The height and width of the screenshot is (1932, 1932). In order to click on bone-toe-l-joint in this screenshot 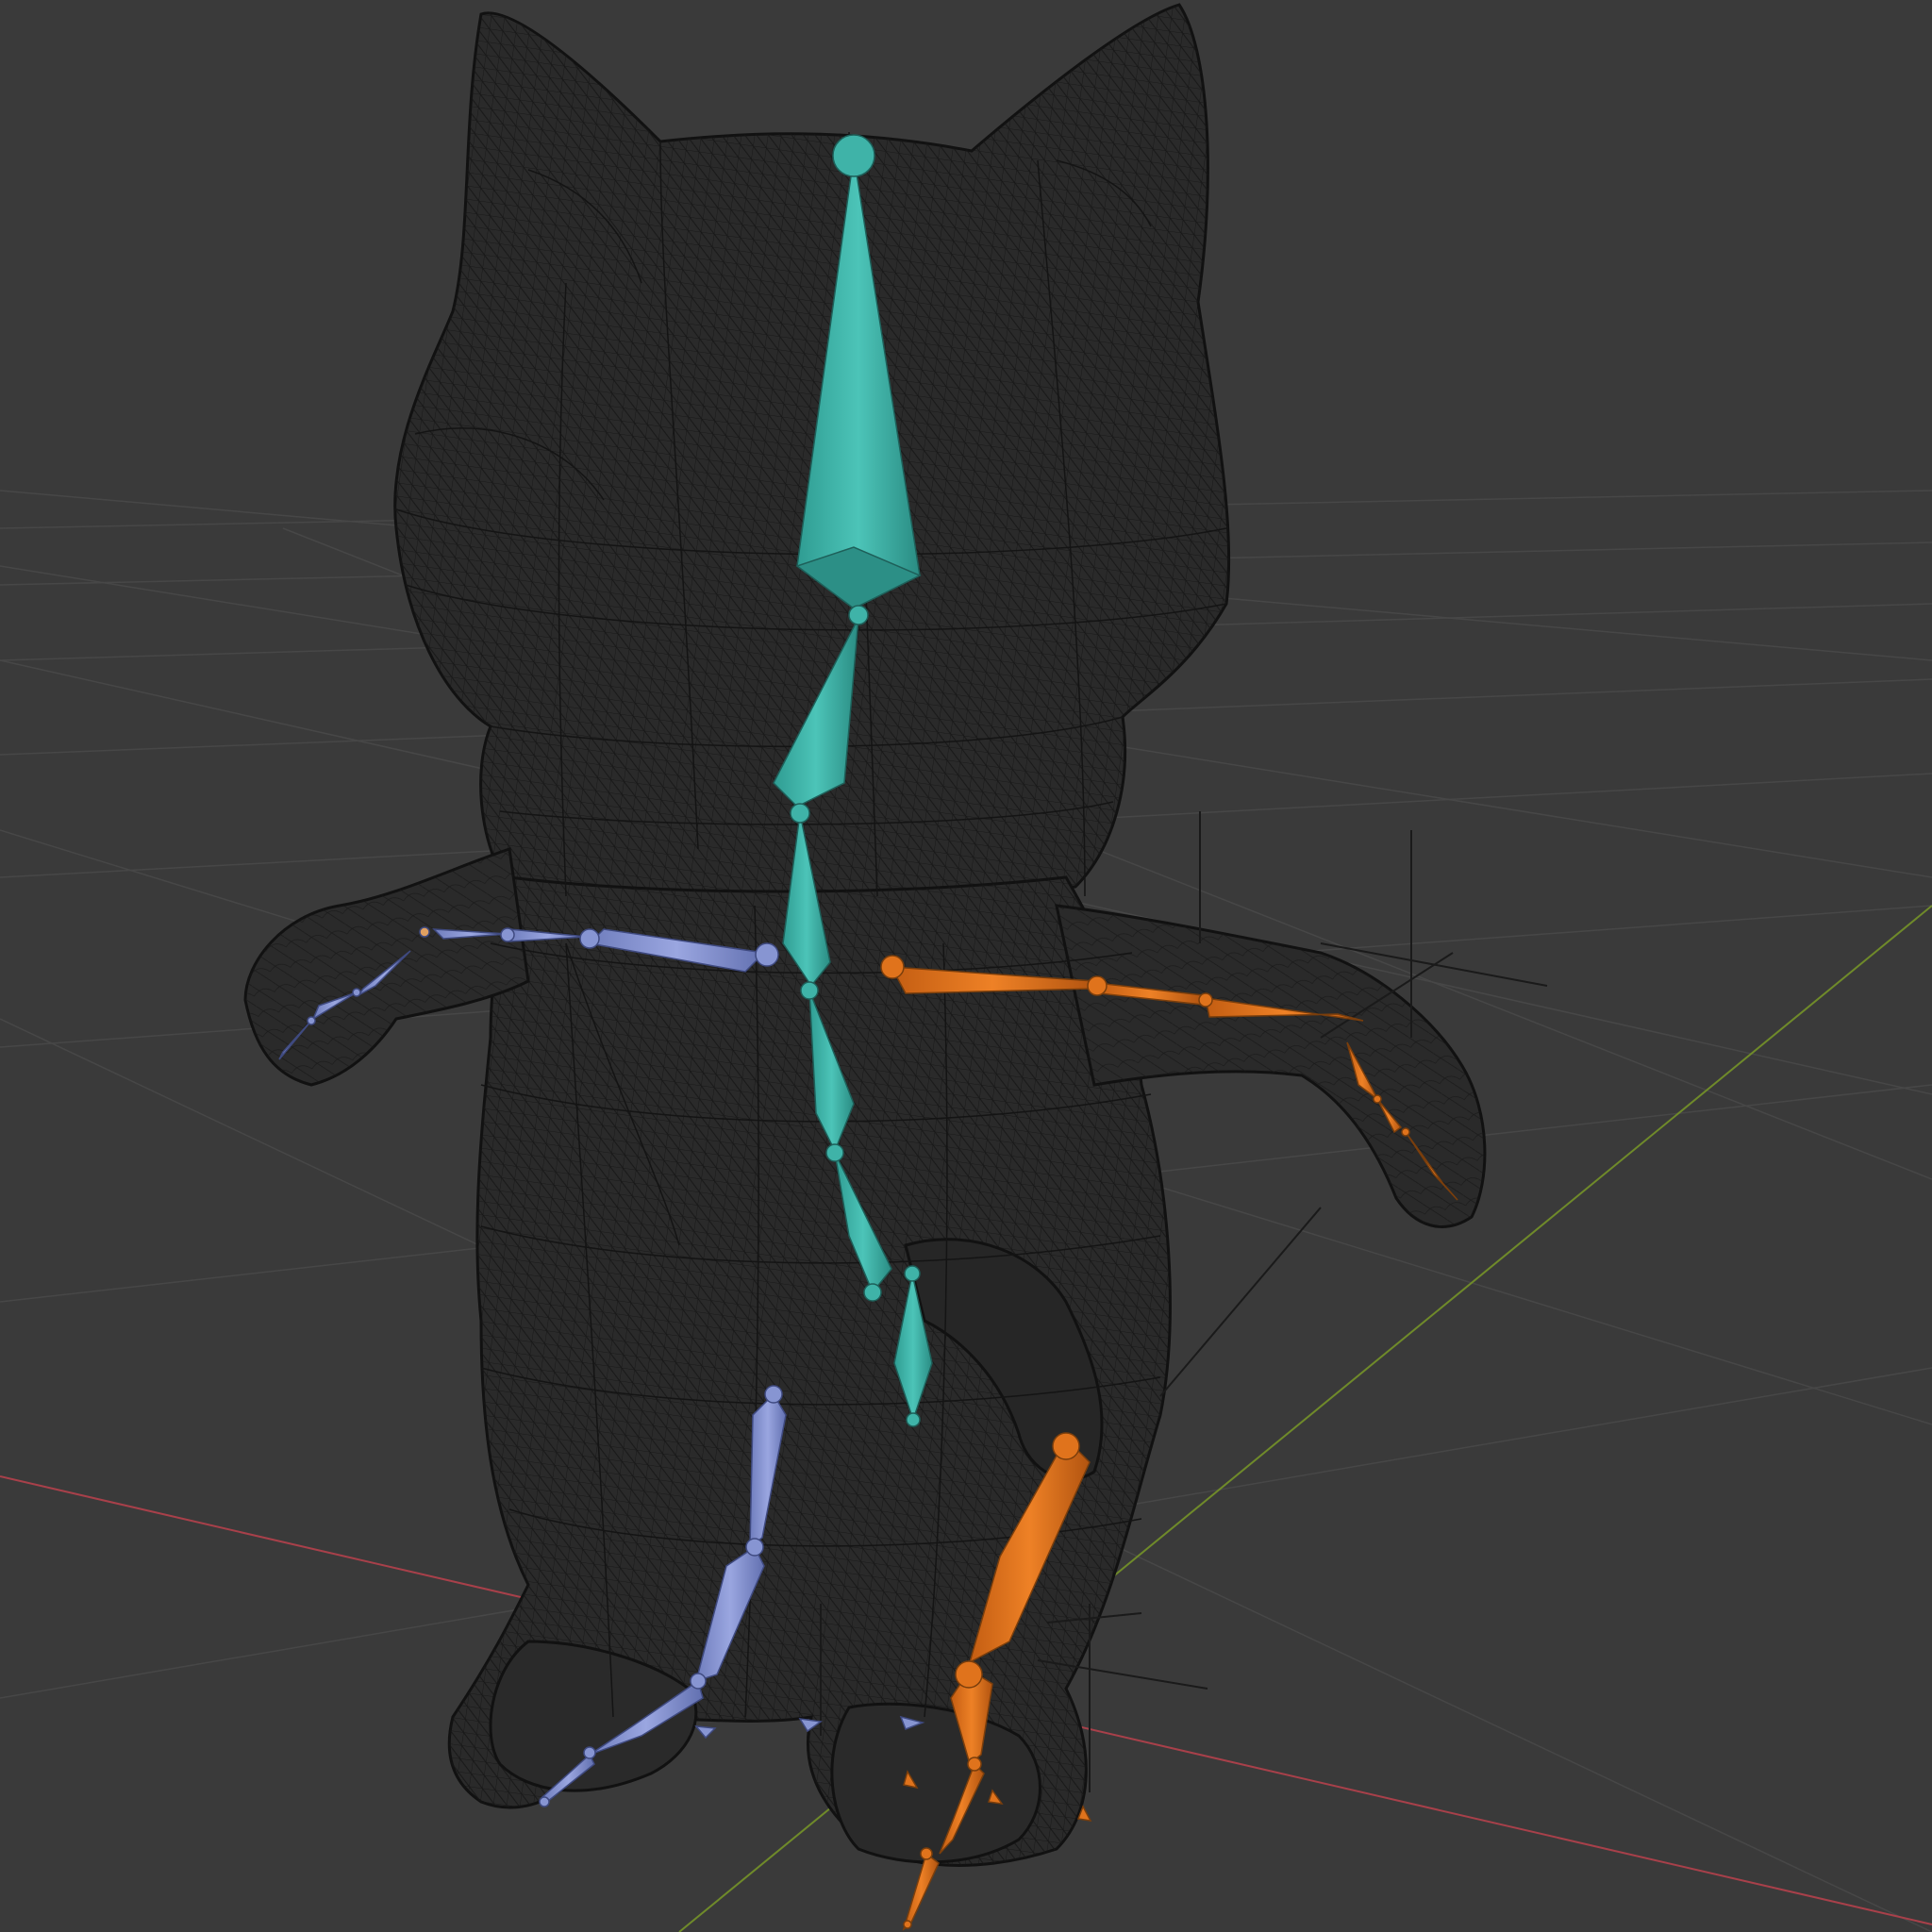, I will do `click(589, 1753)`.